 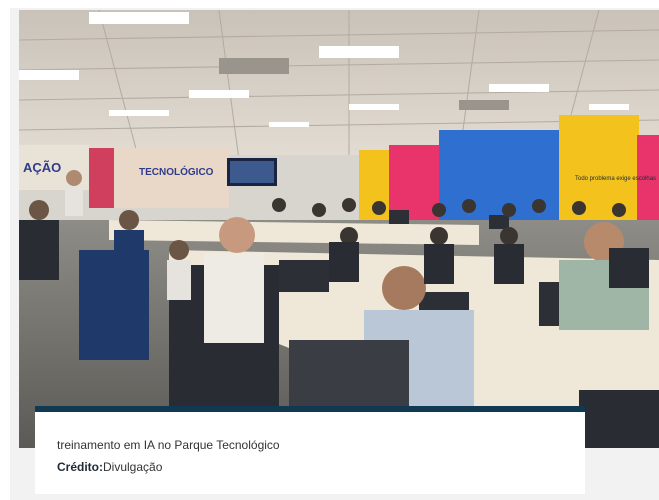 I want to click on image-credit: Crédito:Divulgação, so click(x=109, y=467).